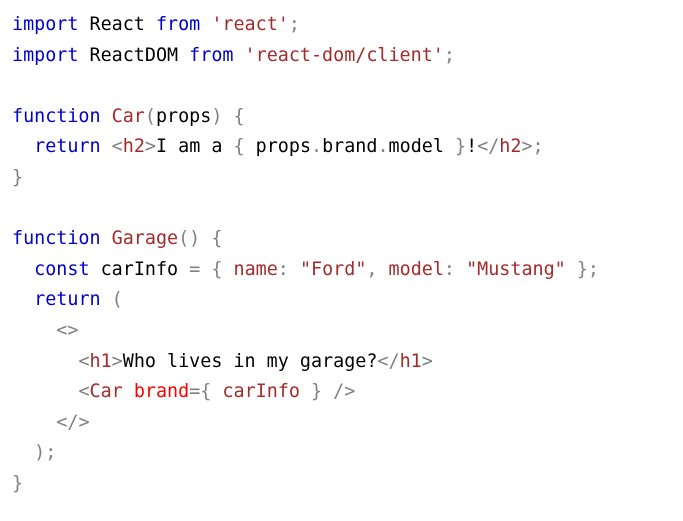 The width and height of the screenshot is (683, 521). What do you see at coordinates (145, 239) in the screenshot?
I see `code-token: Garage` at bounding box center [145, 239].